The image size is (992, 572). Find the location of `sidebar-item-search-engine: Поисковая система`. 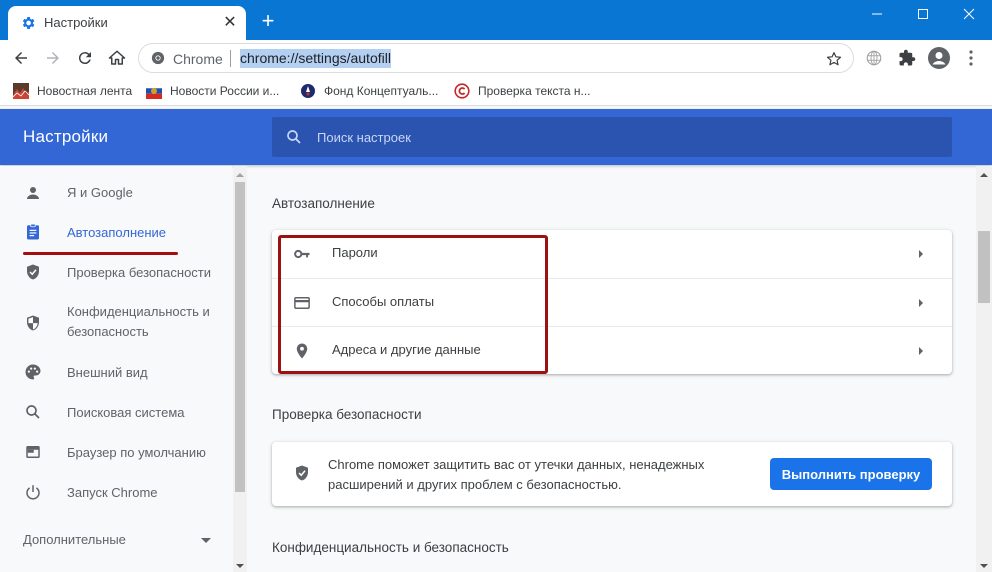

sidebar-item-search-engine: Поисковая система is located at coordinates (116, 413).